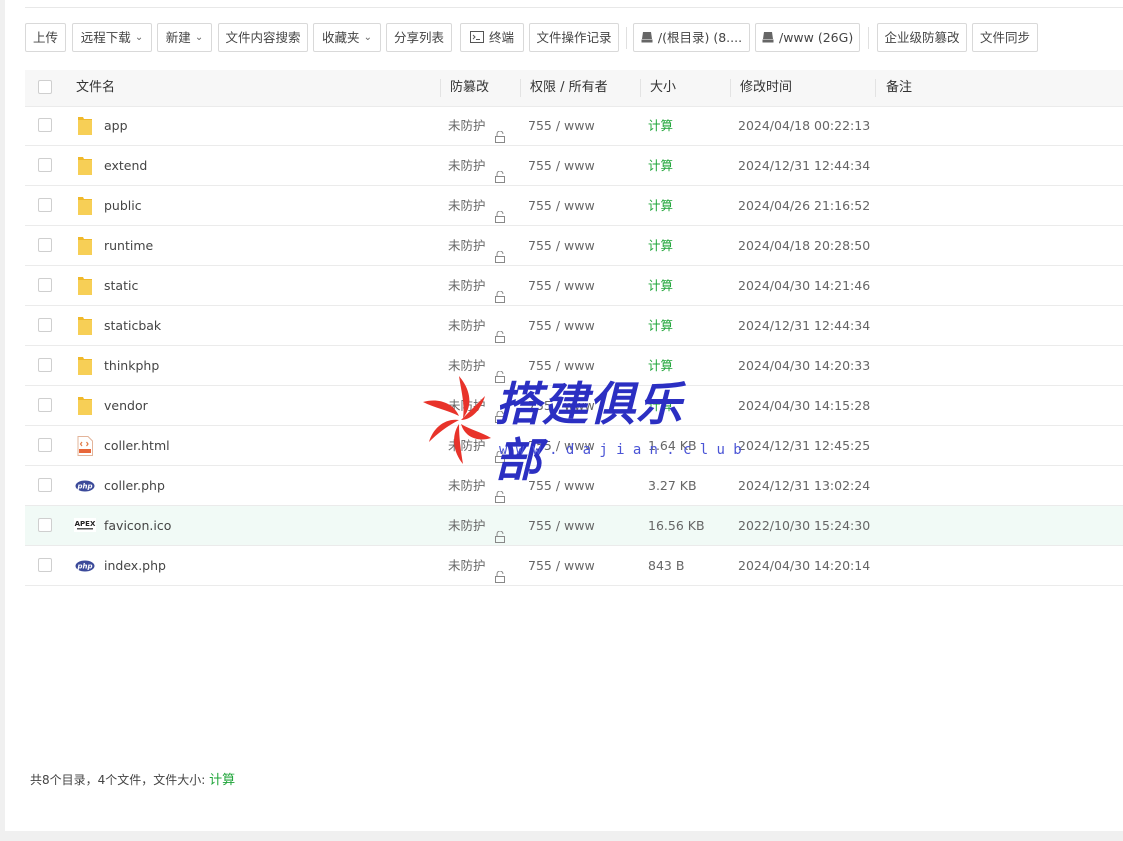  I want to click on modified-time: 2022/10/30 15:24:30, so click(804, 525).